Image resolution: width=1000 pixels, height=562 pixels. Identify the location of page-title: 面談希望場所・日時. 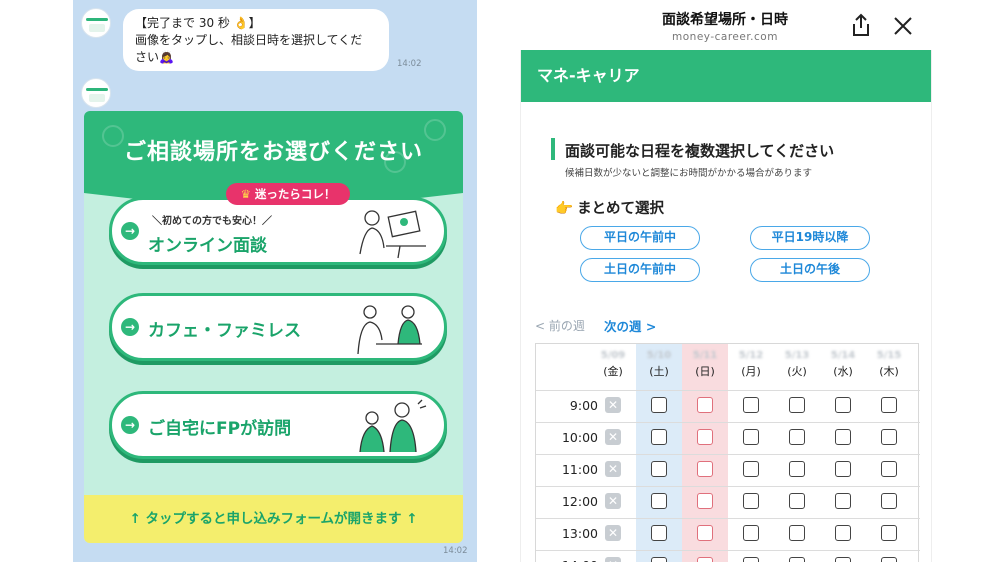
(725, 20).